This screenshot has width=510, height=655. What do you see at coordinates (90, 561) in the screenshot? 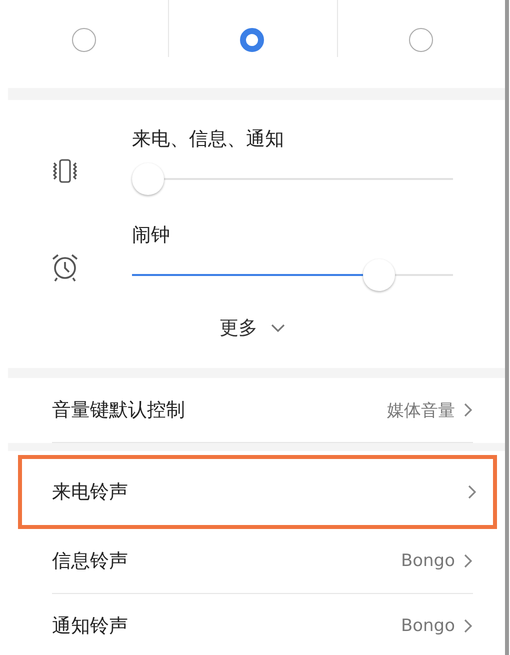
I see `row-label: 信息铃声` at bounding box center [90, 561].